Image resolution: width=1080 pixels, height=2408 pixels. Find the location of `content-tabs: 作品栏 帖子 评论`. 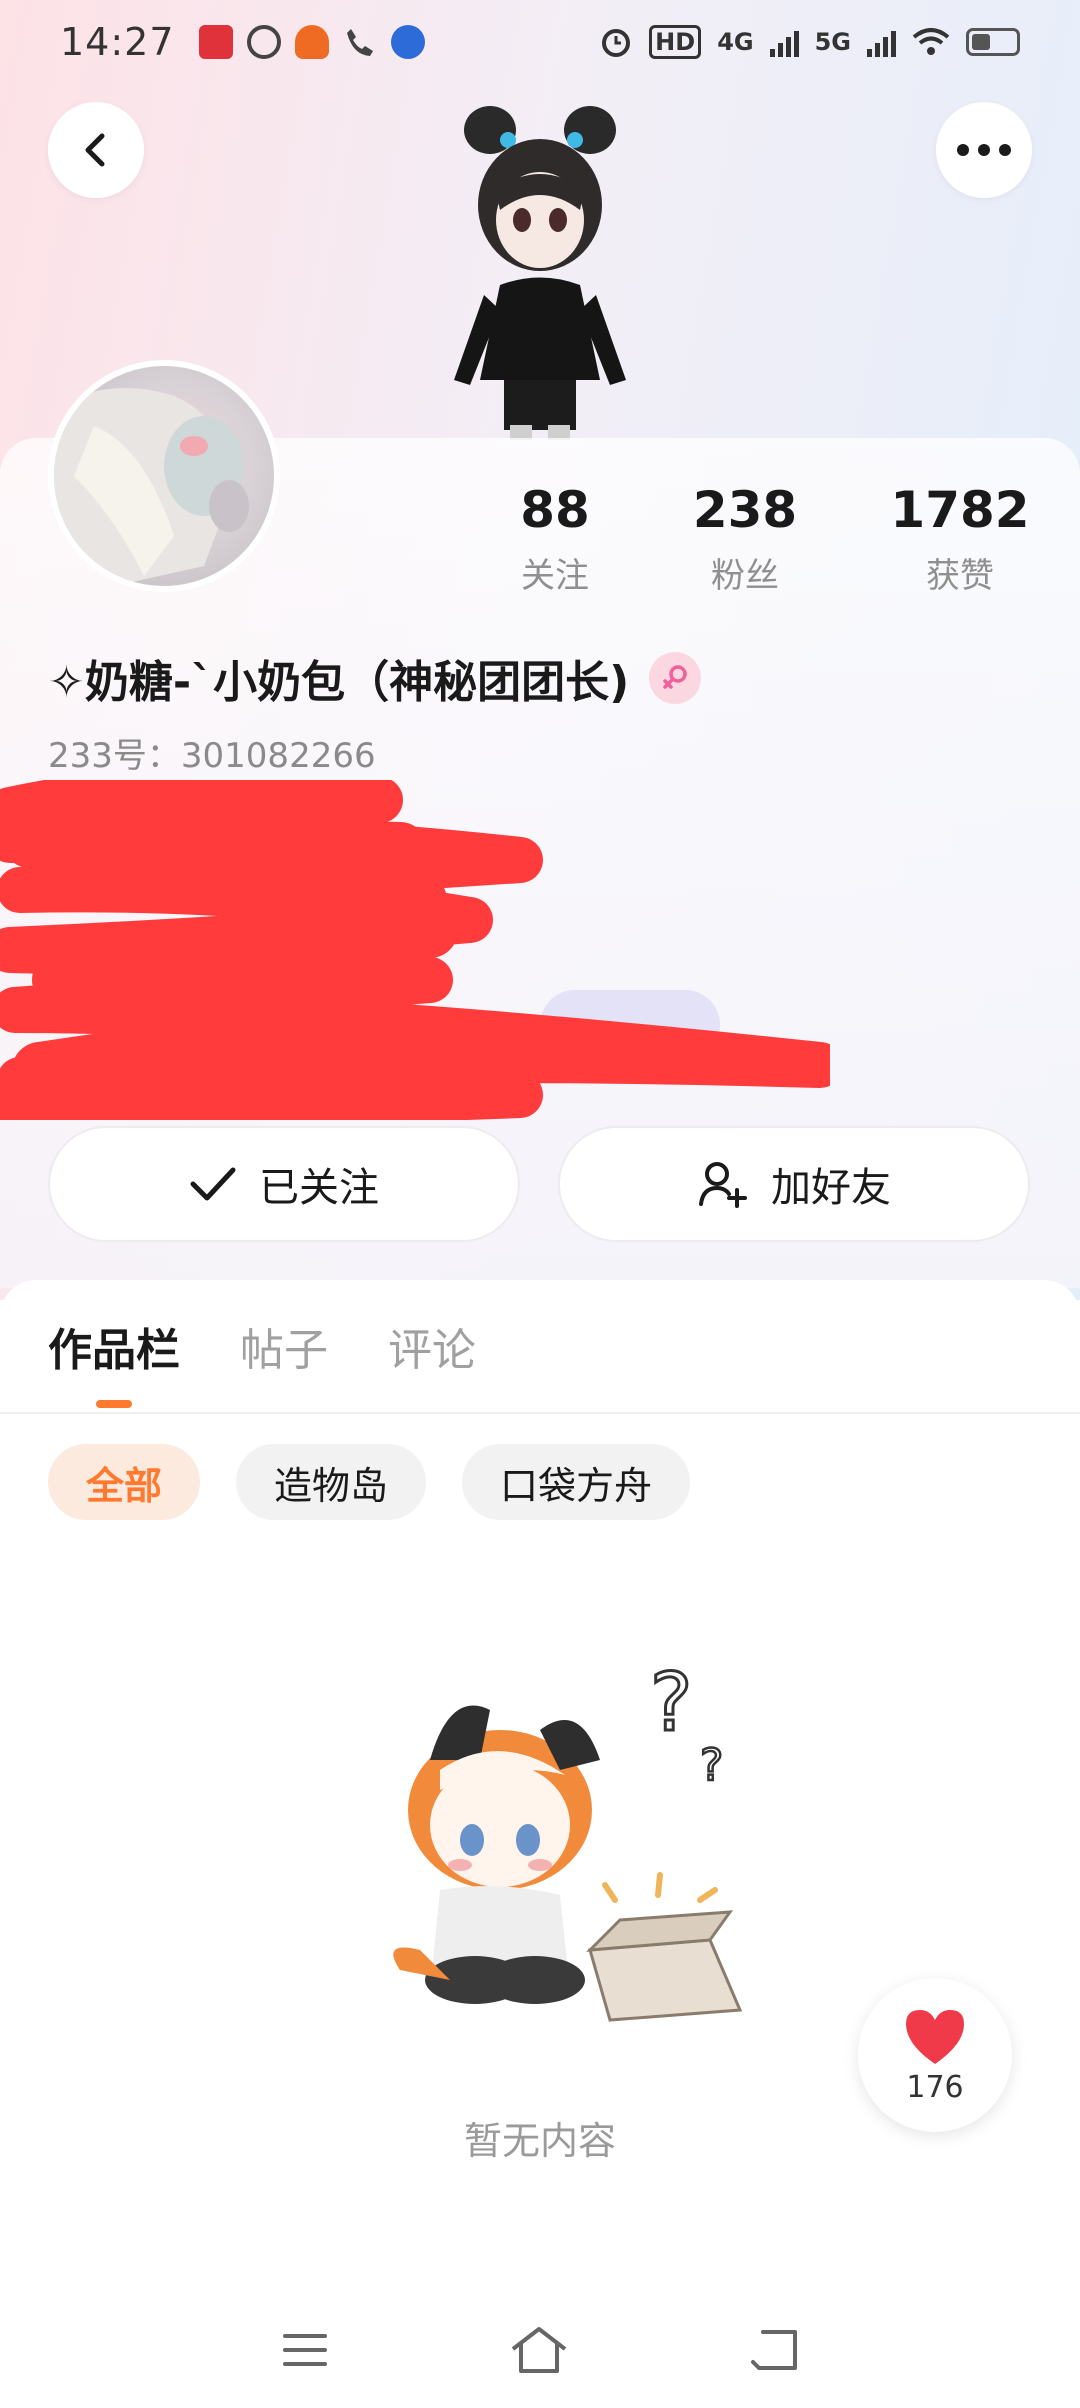

content-tabs: 作品栏 帖子 评论 is located at coordinates (262, 1346).